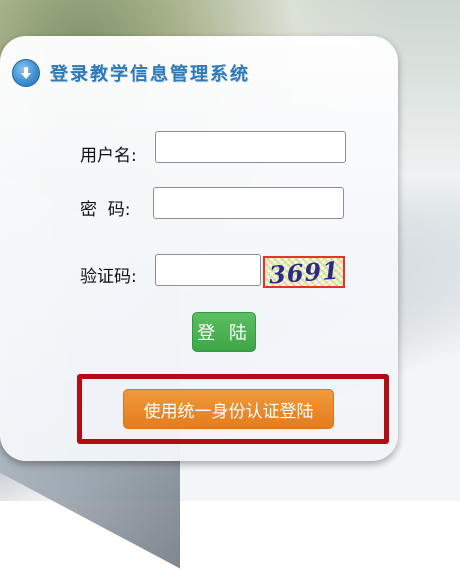  I want to click on login-header: 登录教学信息管理系统, so click(131, 73).